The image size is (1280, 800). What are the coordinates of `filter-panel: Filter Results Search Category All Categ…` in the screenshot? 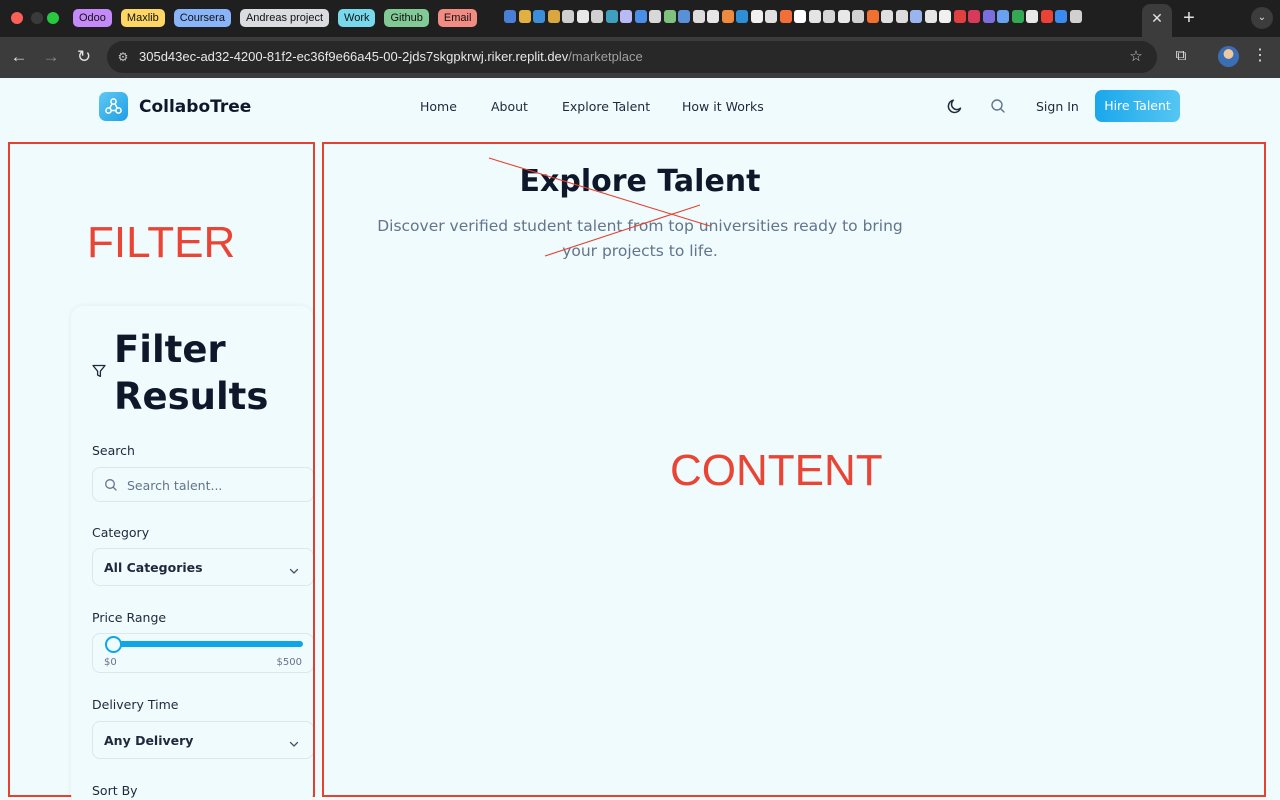 It's located at (192, 553).